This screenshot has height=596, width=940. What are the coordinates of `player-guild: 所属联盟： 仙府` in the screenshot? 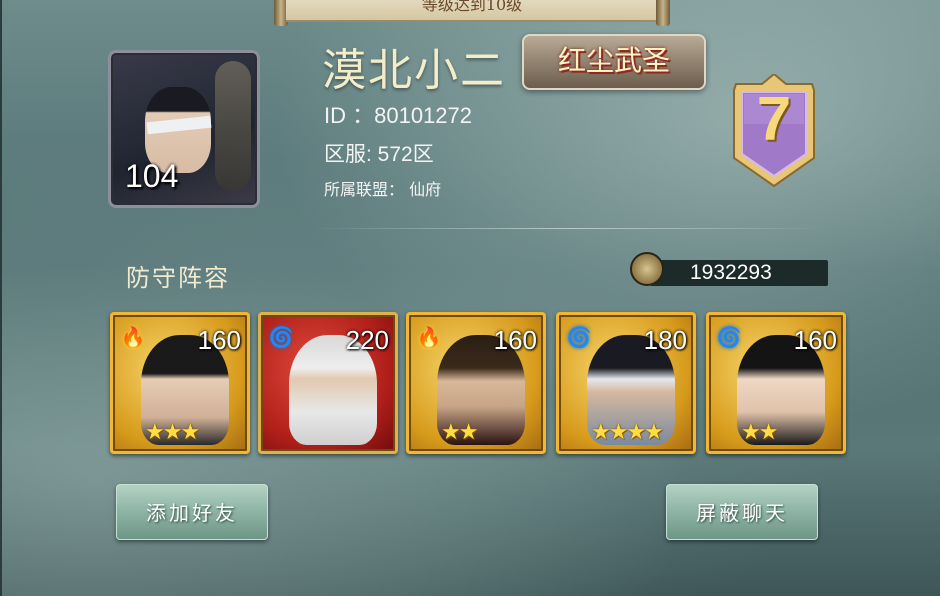 It's located at (383, 189).